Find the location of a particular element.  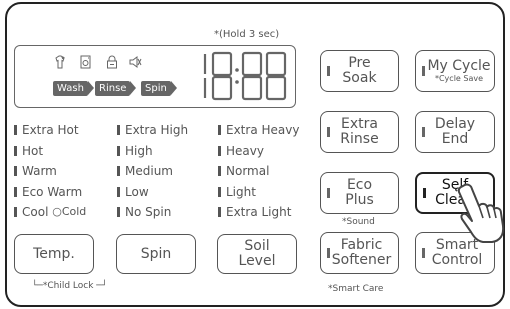

temp-option: Warm is located at coordinates (50, 171).